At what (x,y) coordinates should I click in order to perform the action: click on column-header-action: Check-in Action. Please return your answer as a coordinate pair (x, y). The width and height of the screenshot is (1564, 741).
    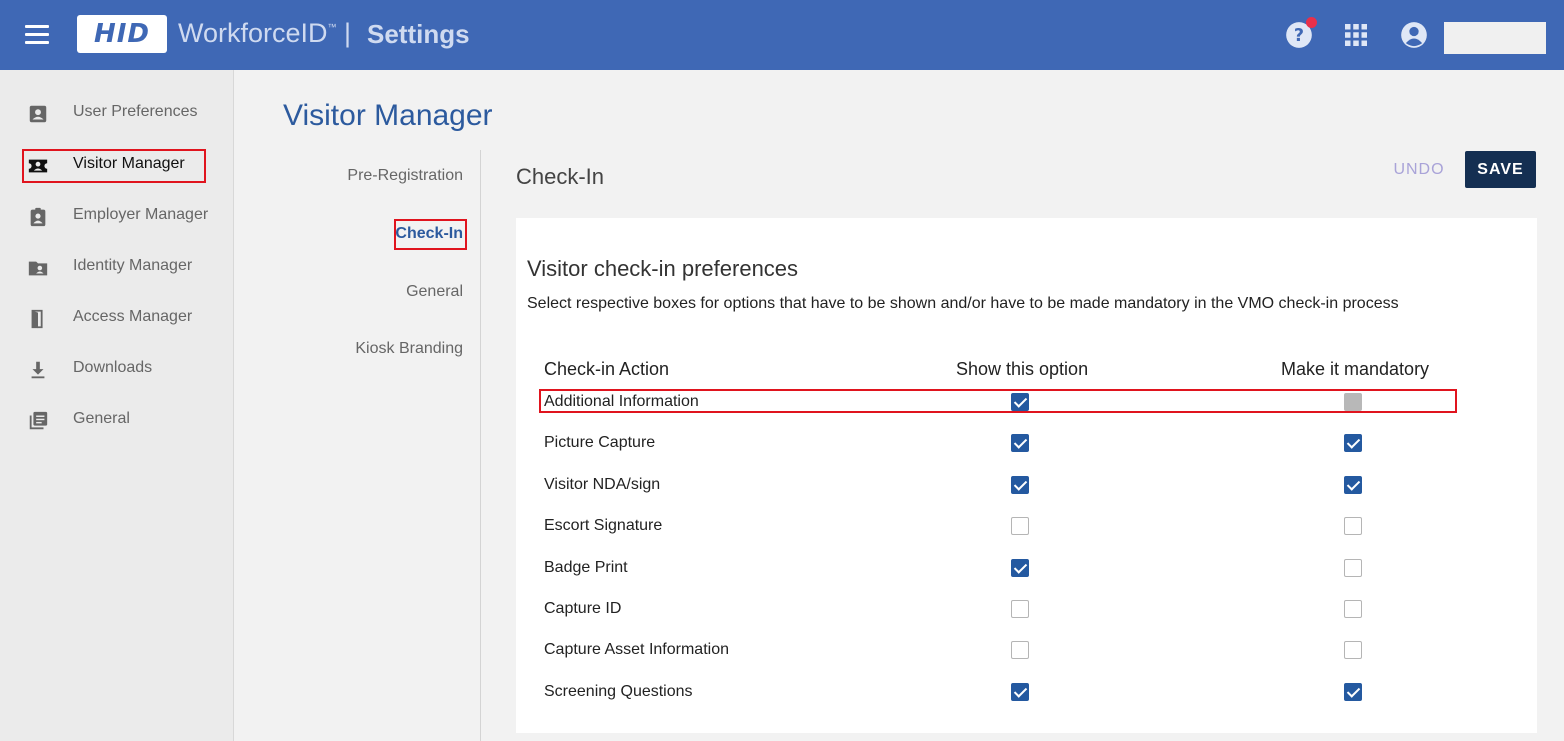
    Looking at the image, I should click on (607, 369).